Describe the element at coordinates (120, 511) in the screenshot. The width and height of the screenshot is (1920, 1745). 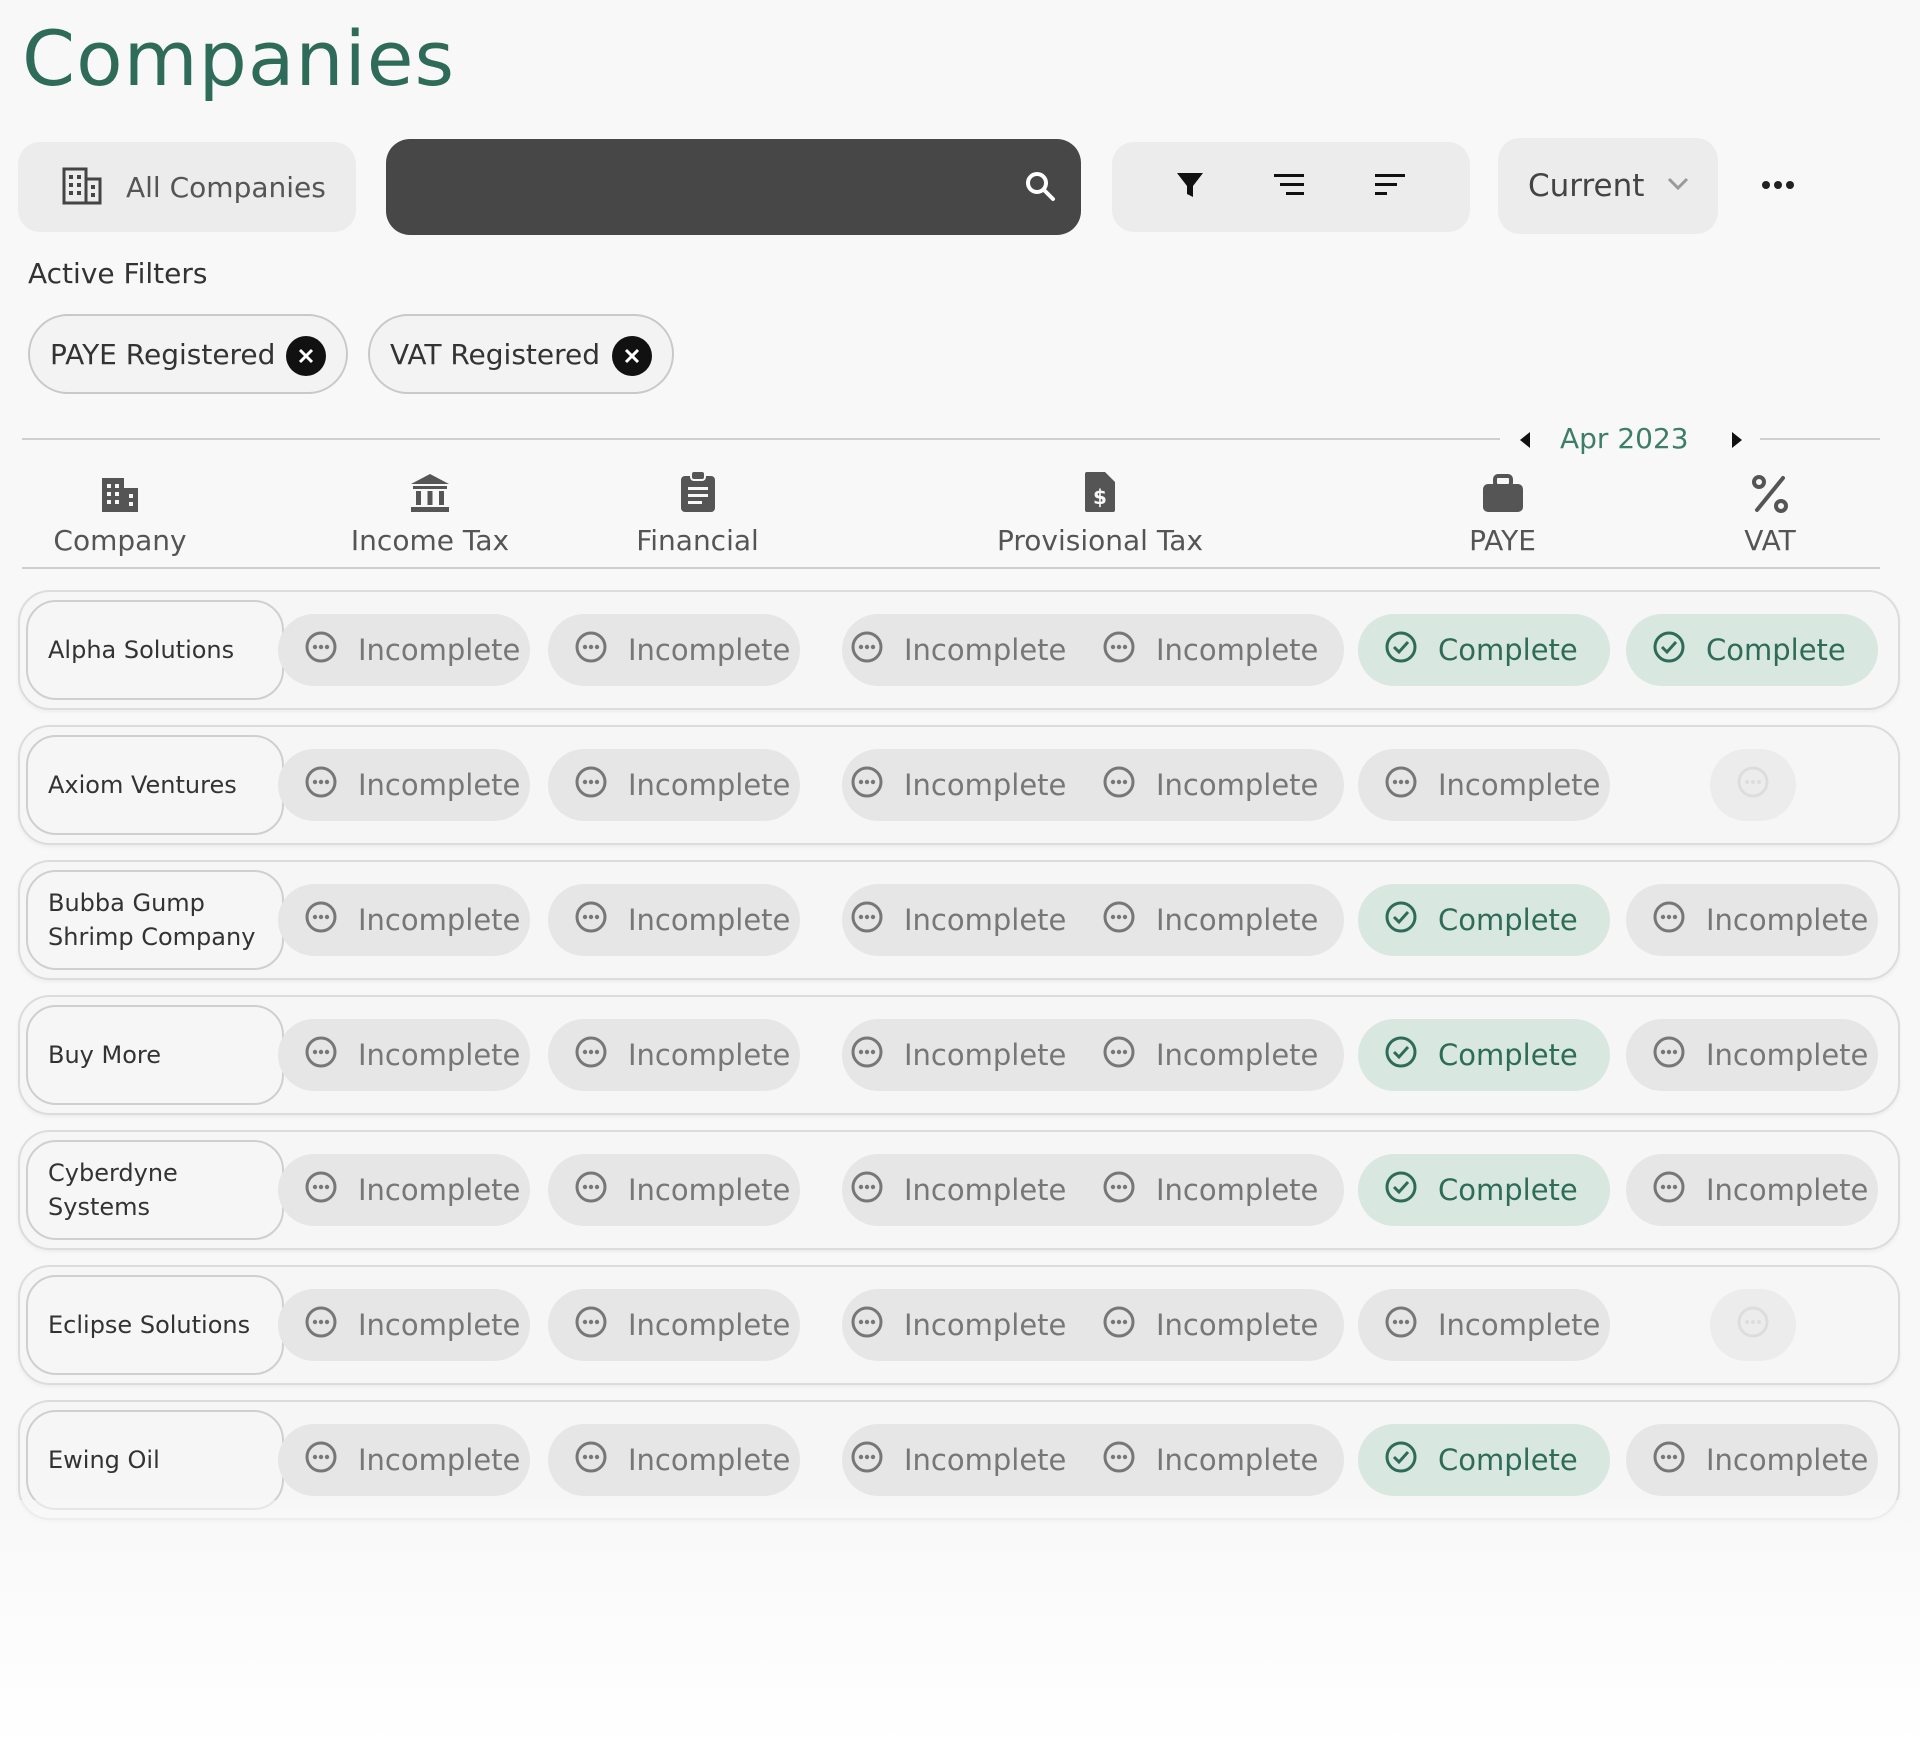
I see `column-header-company: Company` at that location.